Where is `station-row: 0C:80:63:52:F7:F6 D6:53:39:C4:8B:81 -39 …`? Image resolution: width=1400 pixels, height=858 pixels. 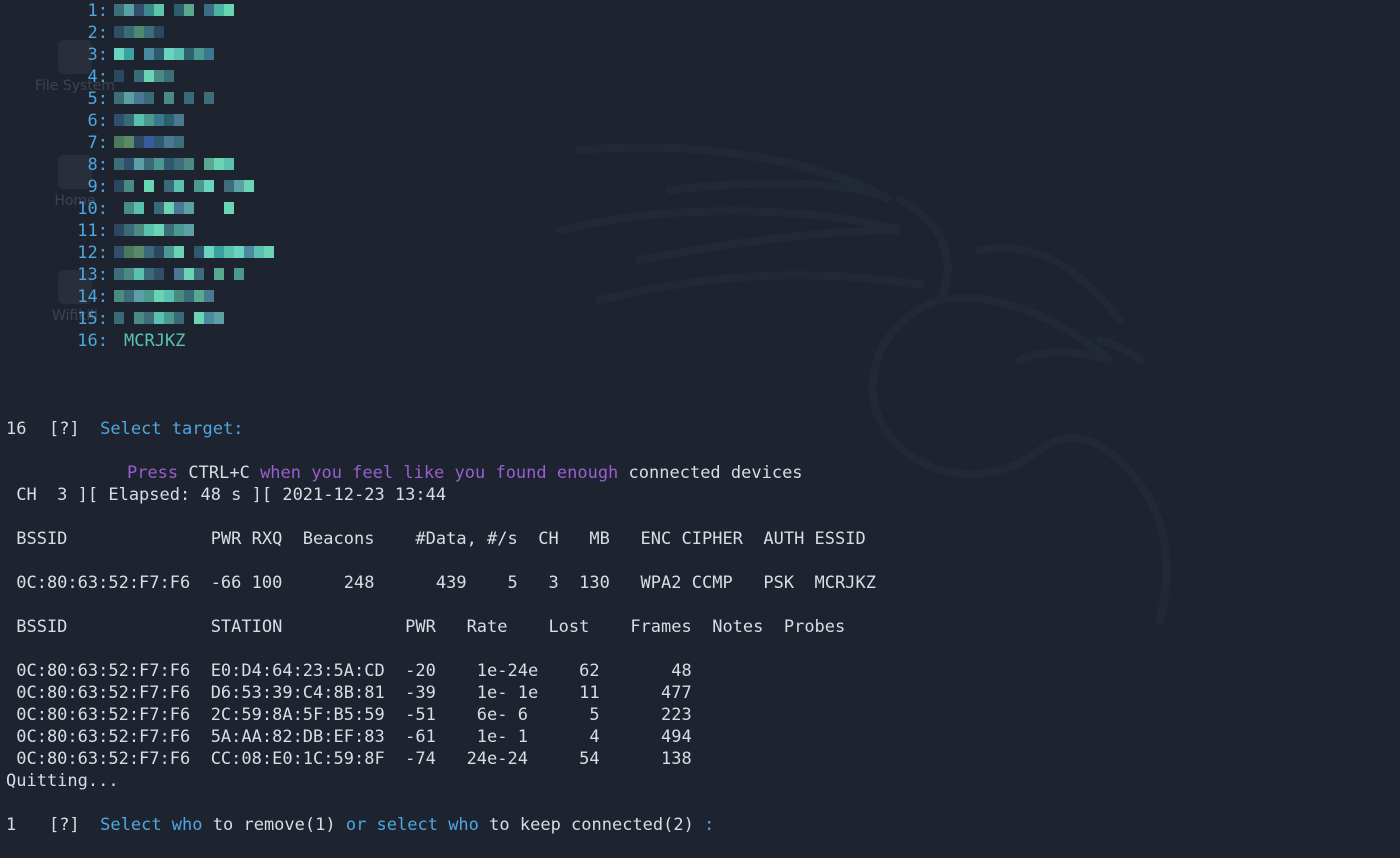
station-row: 0C:80:63:52:F7:F6 D6:53:39:C4:8B:81 -39 … is located at coordinates (349, 693).